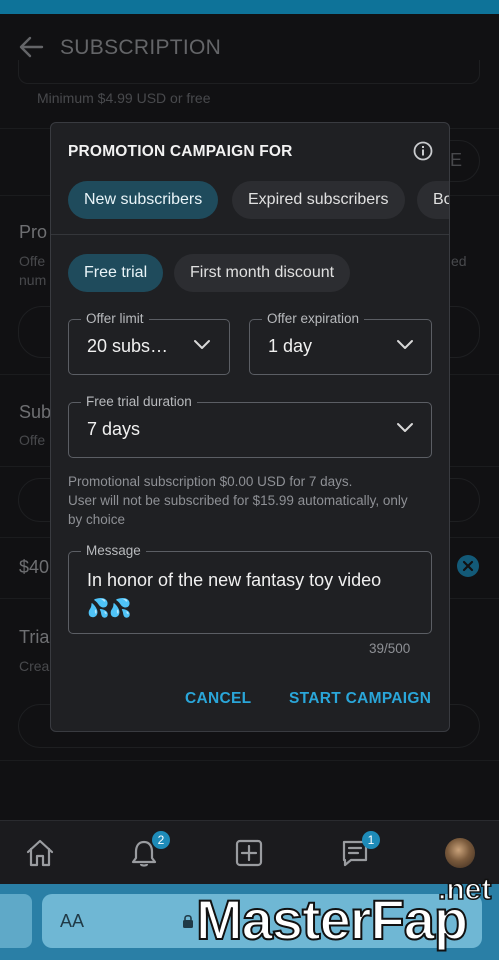 The height and width of the screenshot is (960, 499). What do you see at coordinates (332, 919) in the screenshot?
I see `watermark-logo: MasterFap` at bounding box center [332, 919].